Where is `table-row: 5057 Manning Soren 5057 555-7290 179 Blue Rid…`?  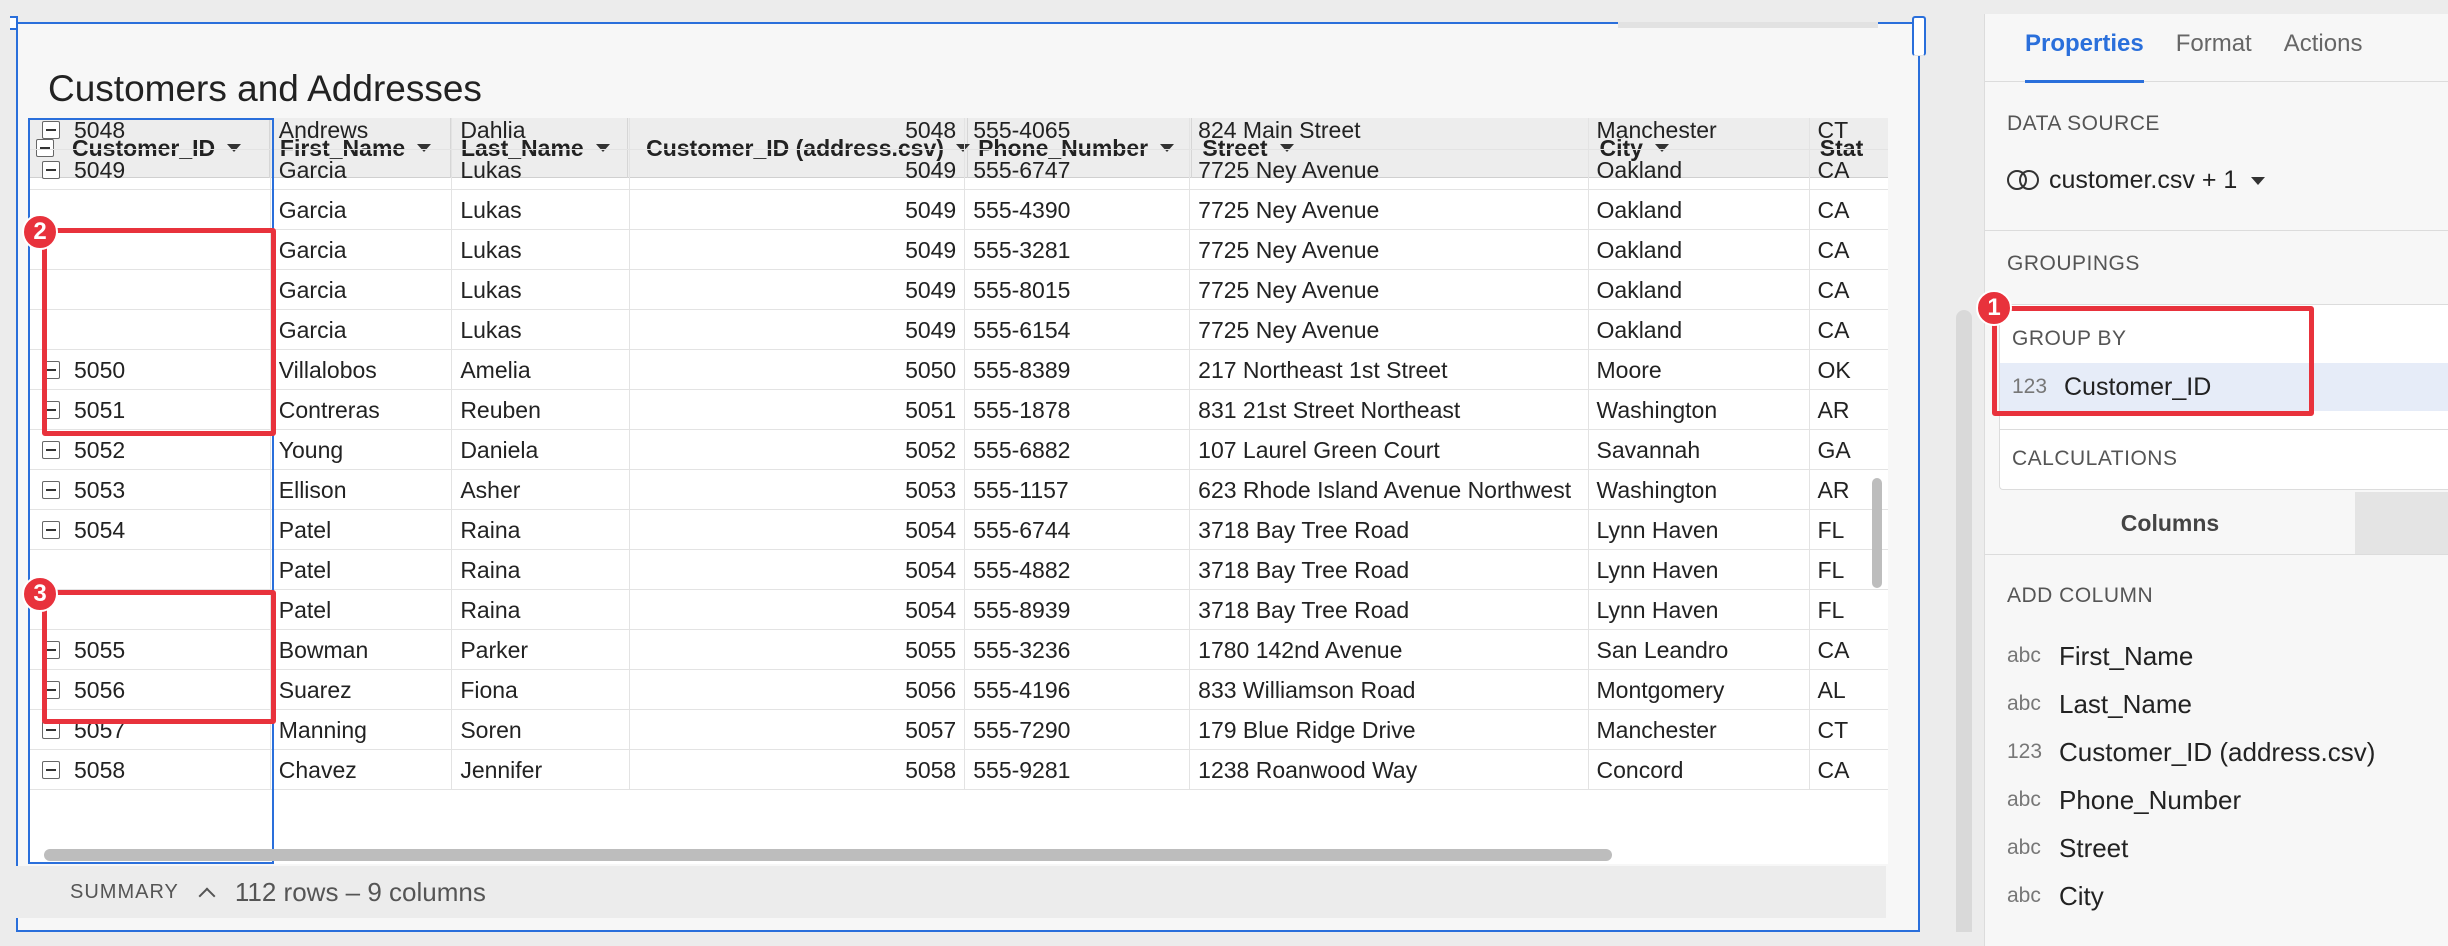 table-row: 5057 Manning Soren 5057 555-7290 179 Blue Rid… is located at coordinates (958, 730).